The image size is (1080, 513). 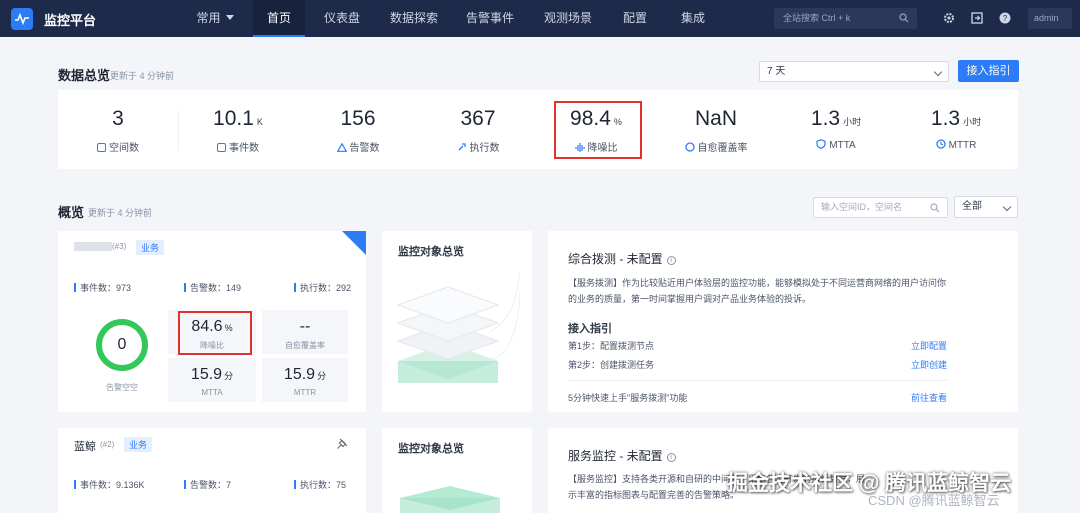 I want to click on configure-link: 立即配置, so click(x=929, y=345).